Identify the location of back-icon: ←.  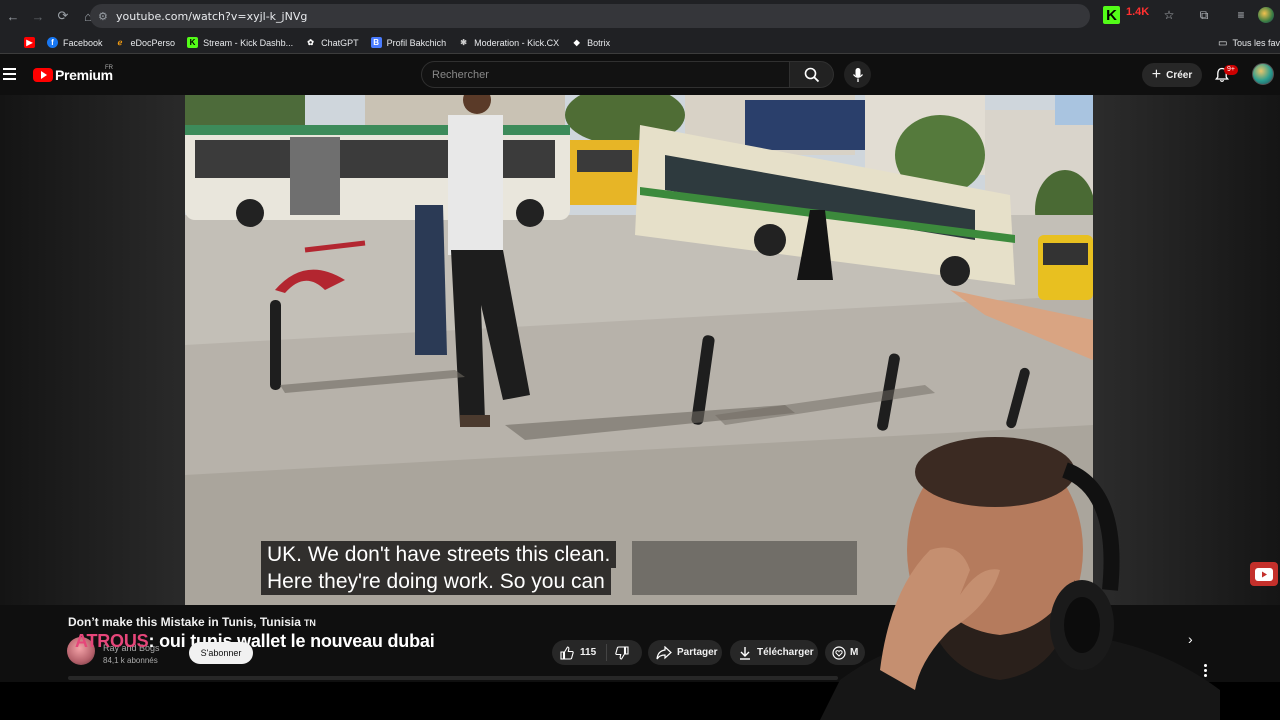
(13, 16).